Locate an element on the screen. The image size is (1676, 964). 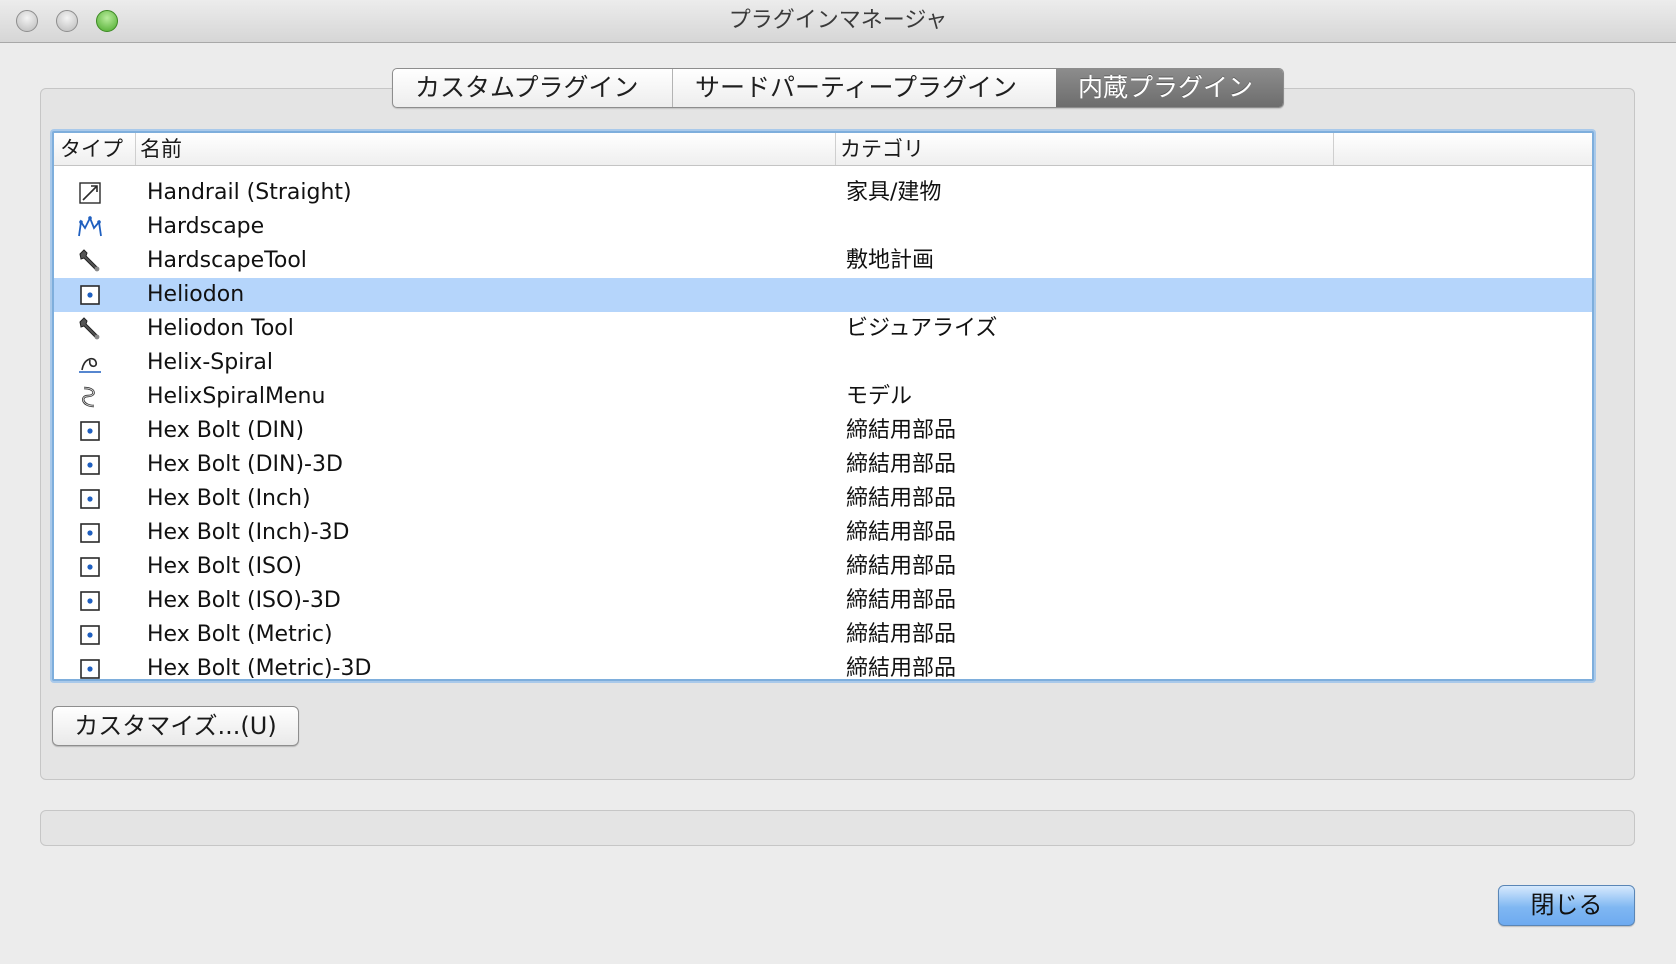
plugin-category: 敷地計画 is located at coordinates (890, 260).